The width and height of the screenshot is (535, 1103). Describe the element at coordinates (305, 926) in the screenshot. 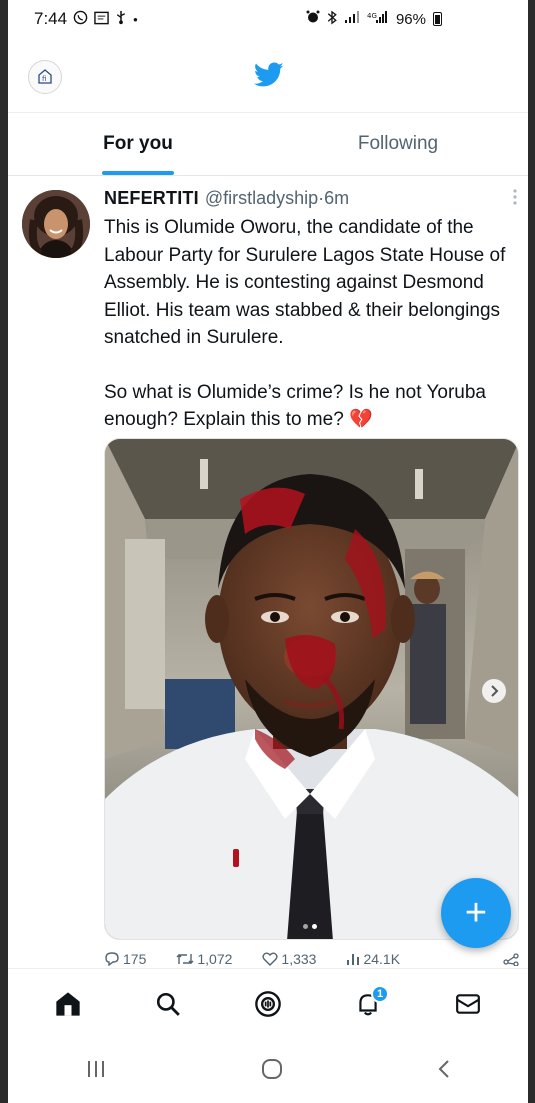

I see `carousel-dot` at that location.